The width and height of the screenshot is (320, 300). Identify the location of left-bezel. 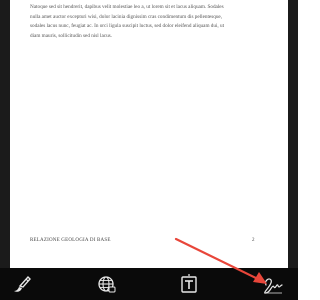
(5, 134).